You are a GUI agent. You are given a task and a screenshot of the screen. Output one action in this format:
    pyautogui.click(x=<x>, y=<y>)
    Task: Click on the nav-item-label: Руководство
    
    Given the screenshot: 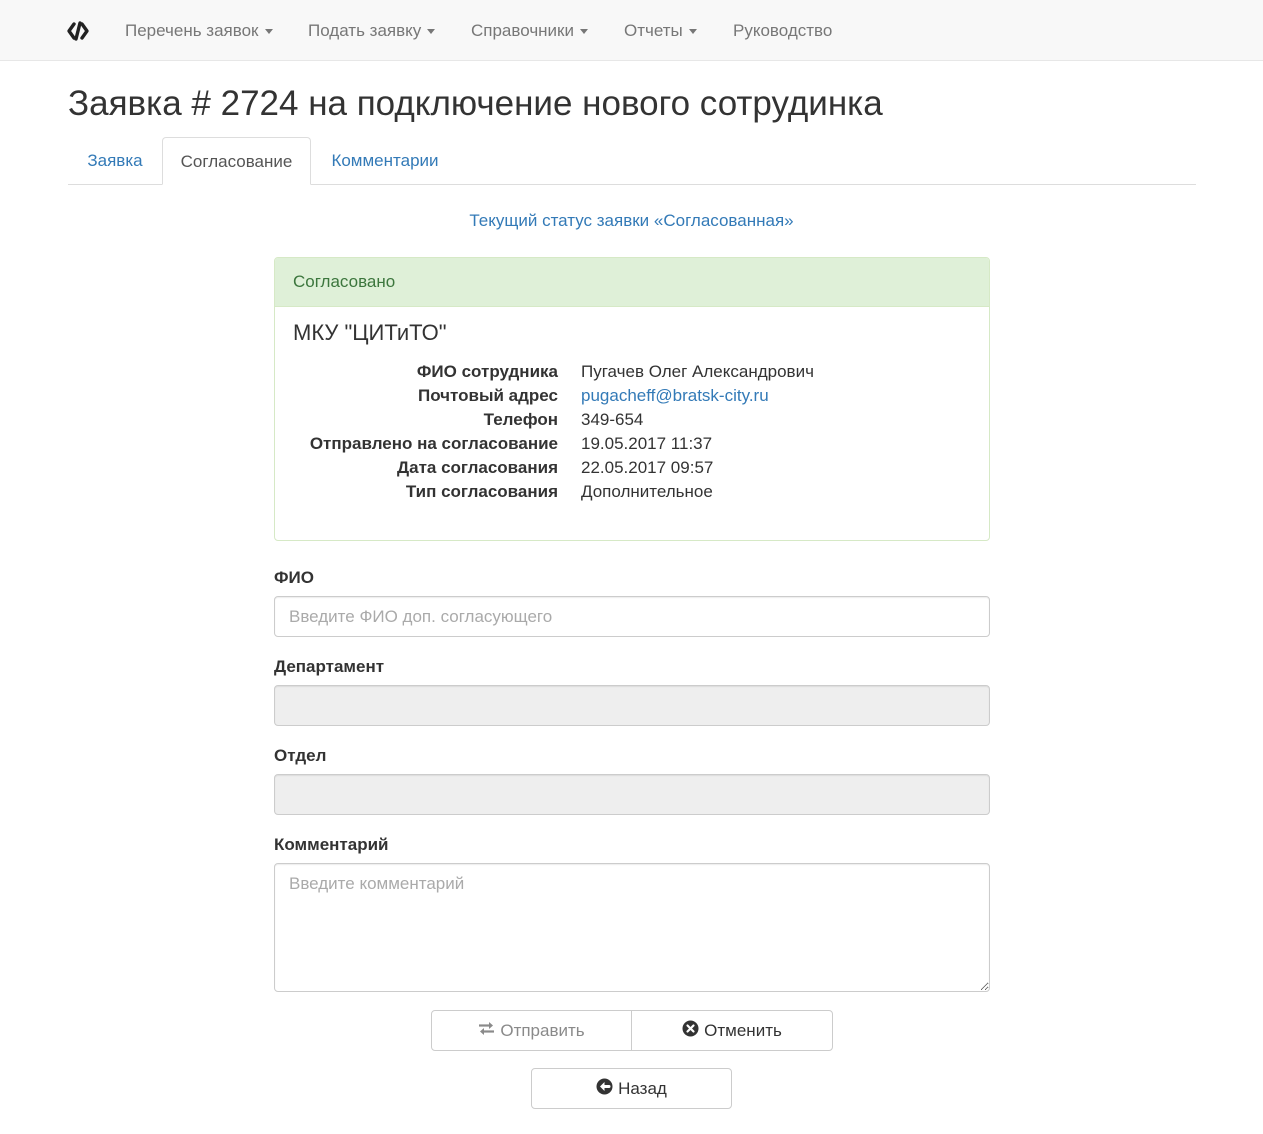 What is the action you would take?
    pyautogui.click(x=783, y=30)
    